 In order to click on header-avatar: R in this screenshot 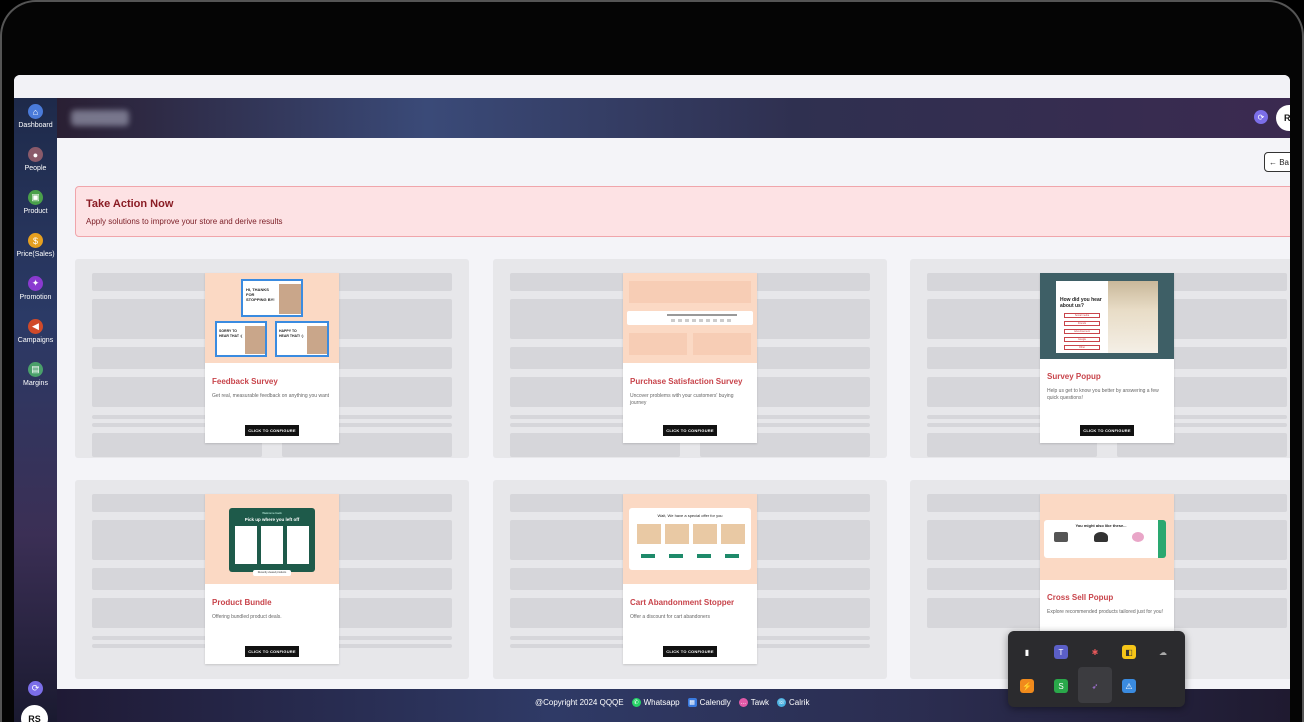, I will do `click(1283, 118)`.